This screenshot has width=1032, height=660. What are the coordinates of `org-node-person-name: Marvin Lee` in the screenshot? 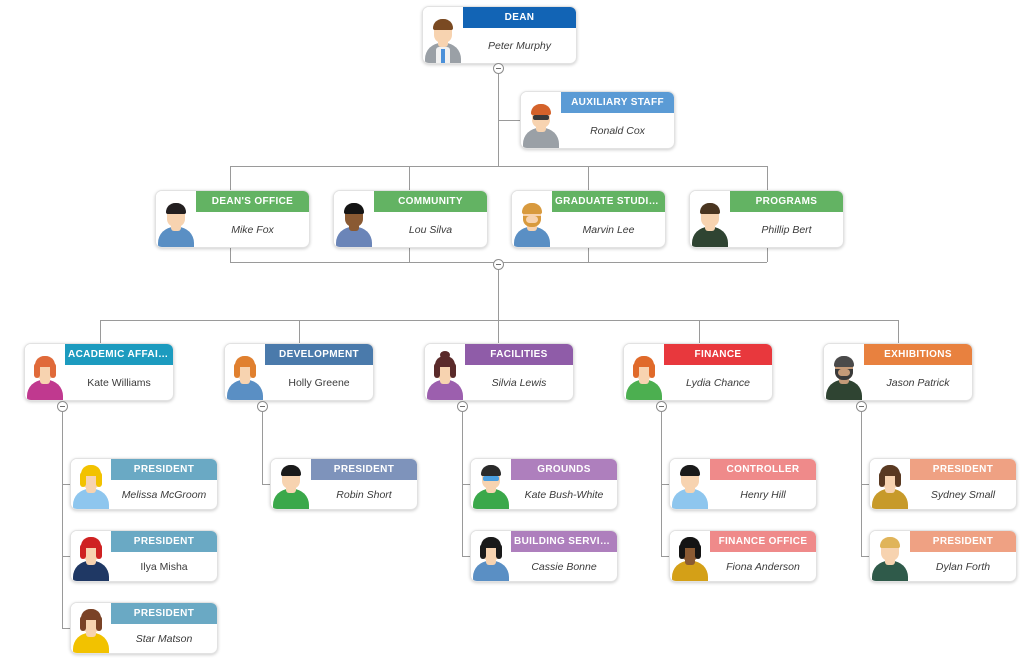 It's located at (608, 229).